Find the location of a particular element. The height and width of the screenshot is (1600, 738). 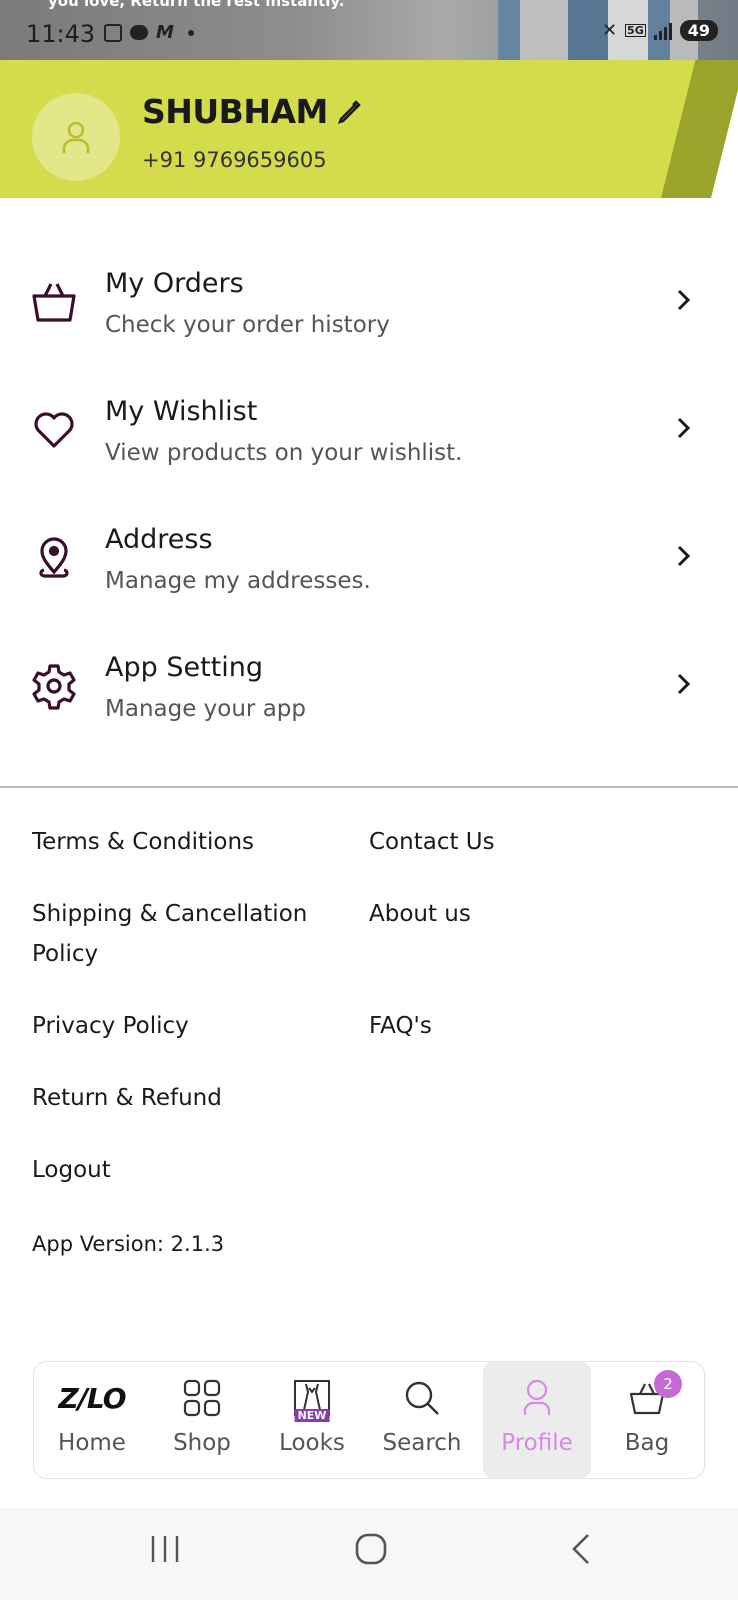

nav-label: Home is located at coordinates (92, 1443).